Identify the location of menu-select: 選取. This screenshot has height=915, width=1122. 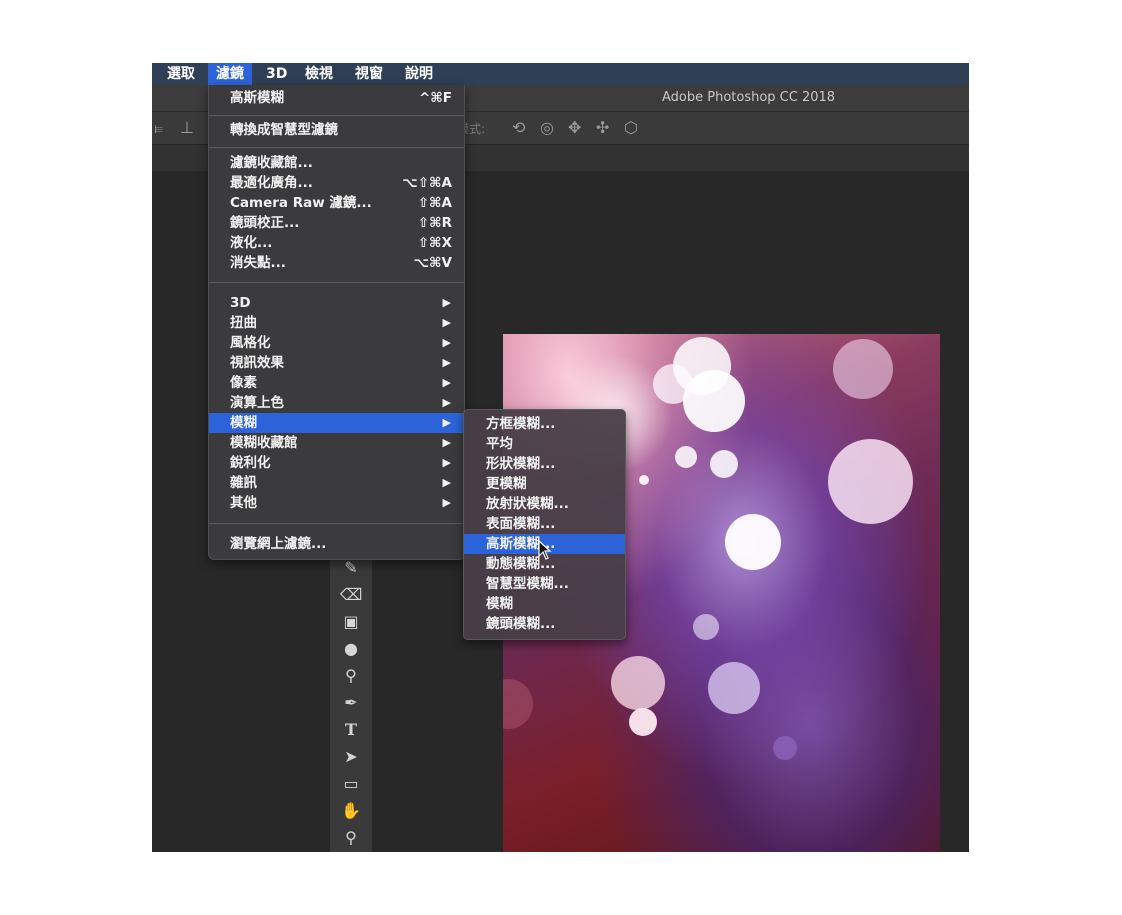
(181, 74).